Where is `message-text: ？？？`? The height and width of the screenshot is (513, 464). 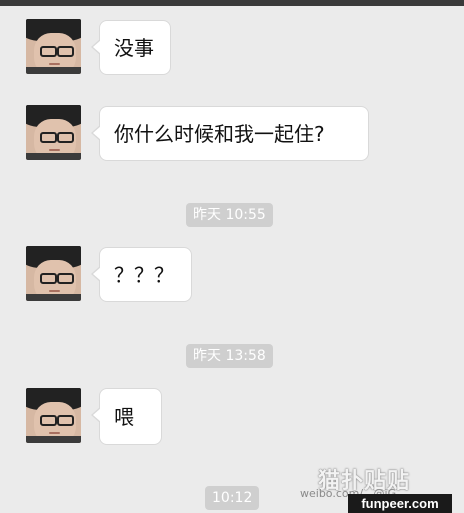 message-text: ？？？ is located at coordinates (144, 274).